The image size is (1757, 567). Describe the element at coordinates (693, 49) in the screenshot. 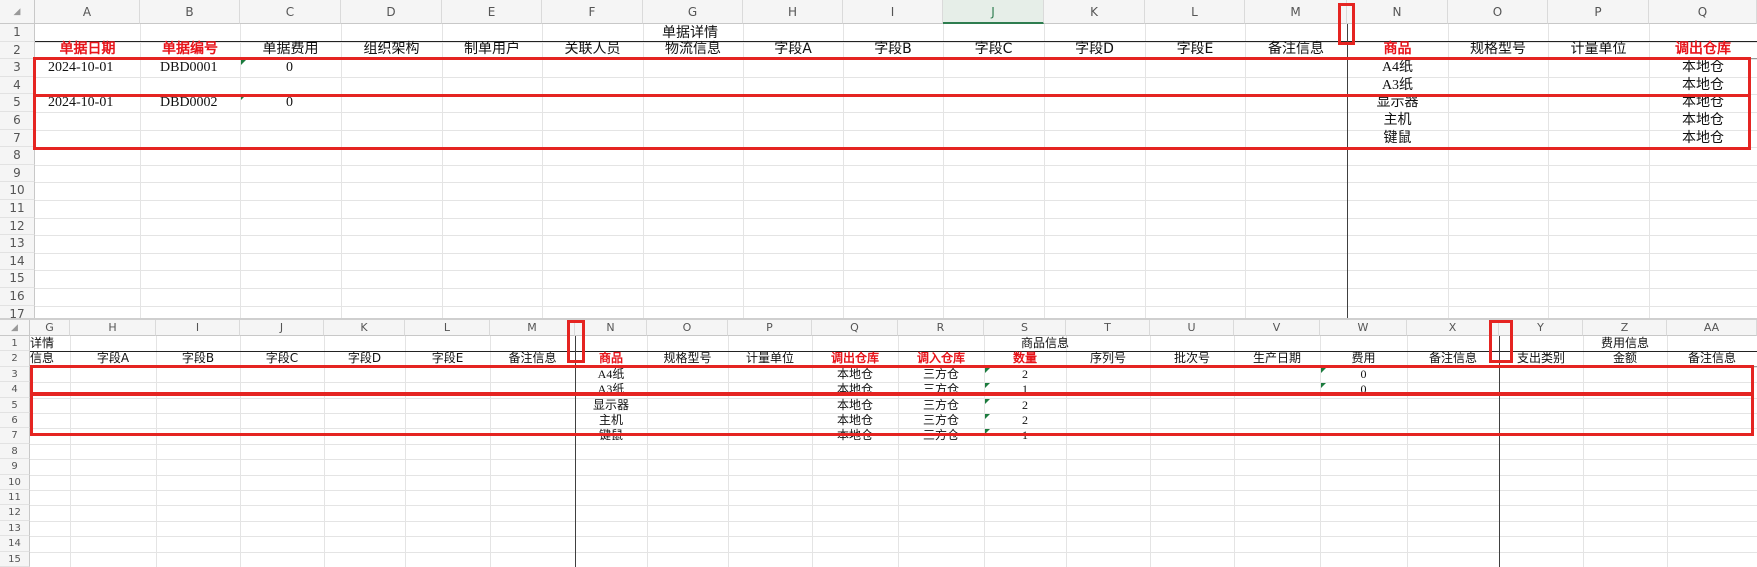

I see `column-title-7: 物流信息` at that location.